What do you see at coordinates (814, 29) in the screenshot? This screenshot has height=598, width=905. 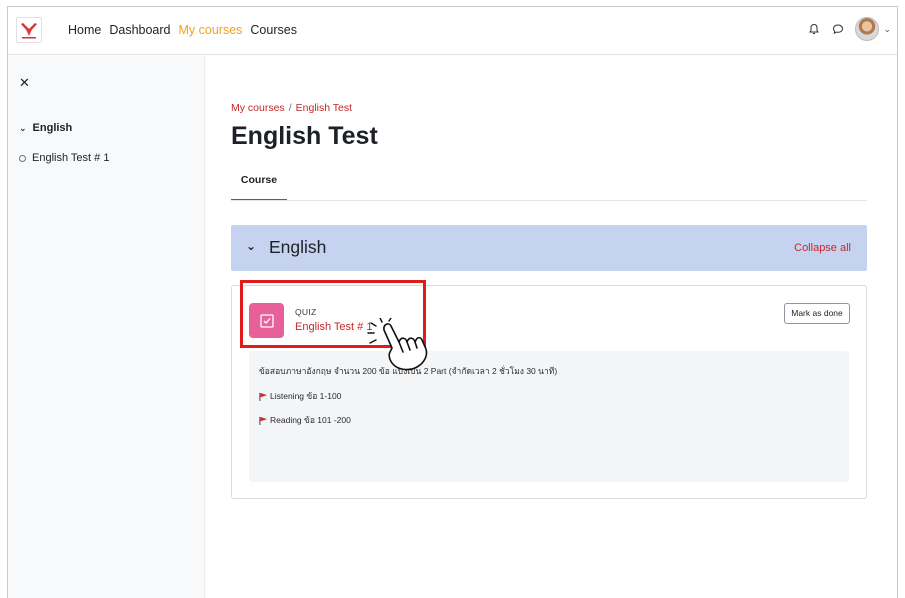 I see `bell-icon` at bounding box center [814, 29].